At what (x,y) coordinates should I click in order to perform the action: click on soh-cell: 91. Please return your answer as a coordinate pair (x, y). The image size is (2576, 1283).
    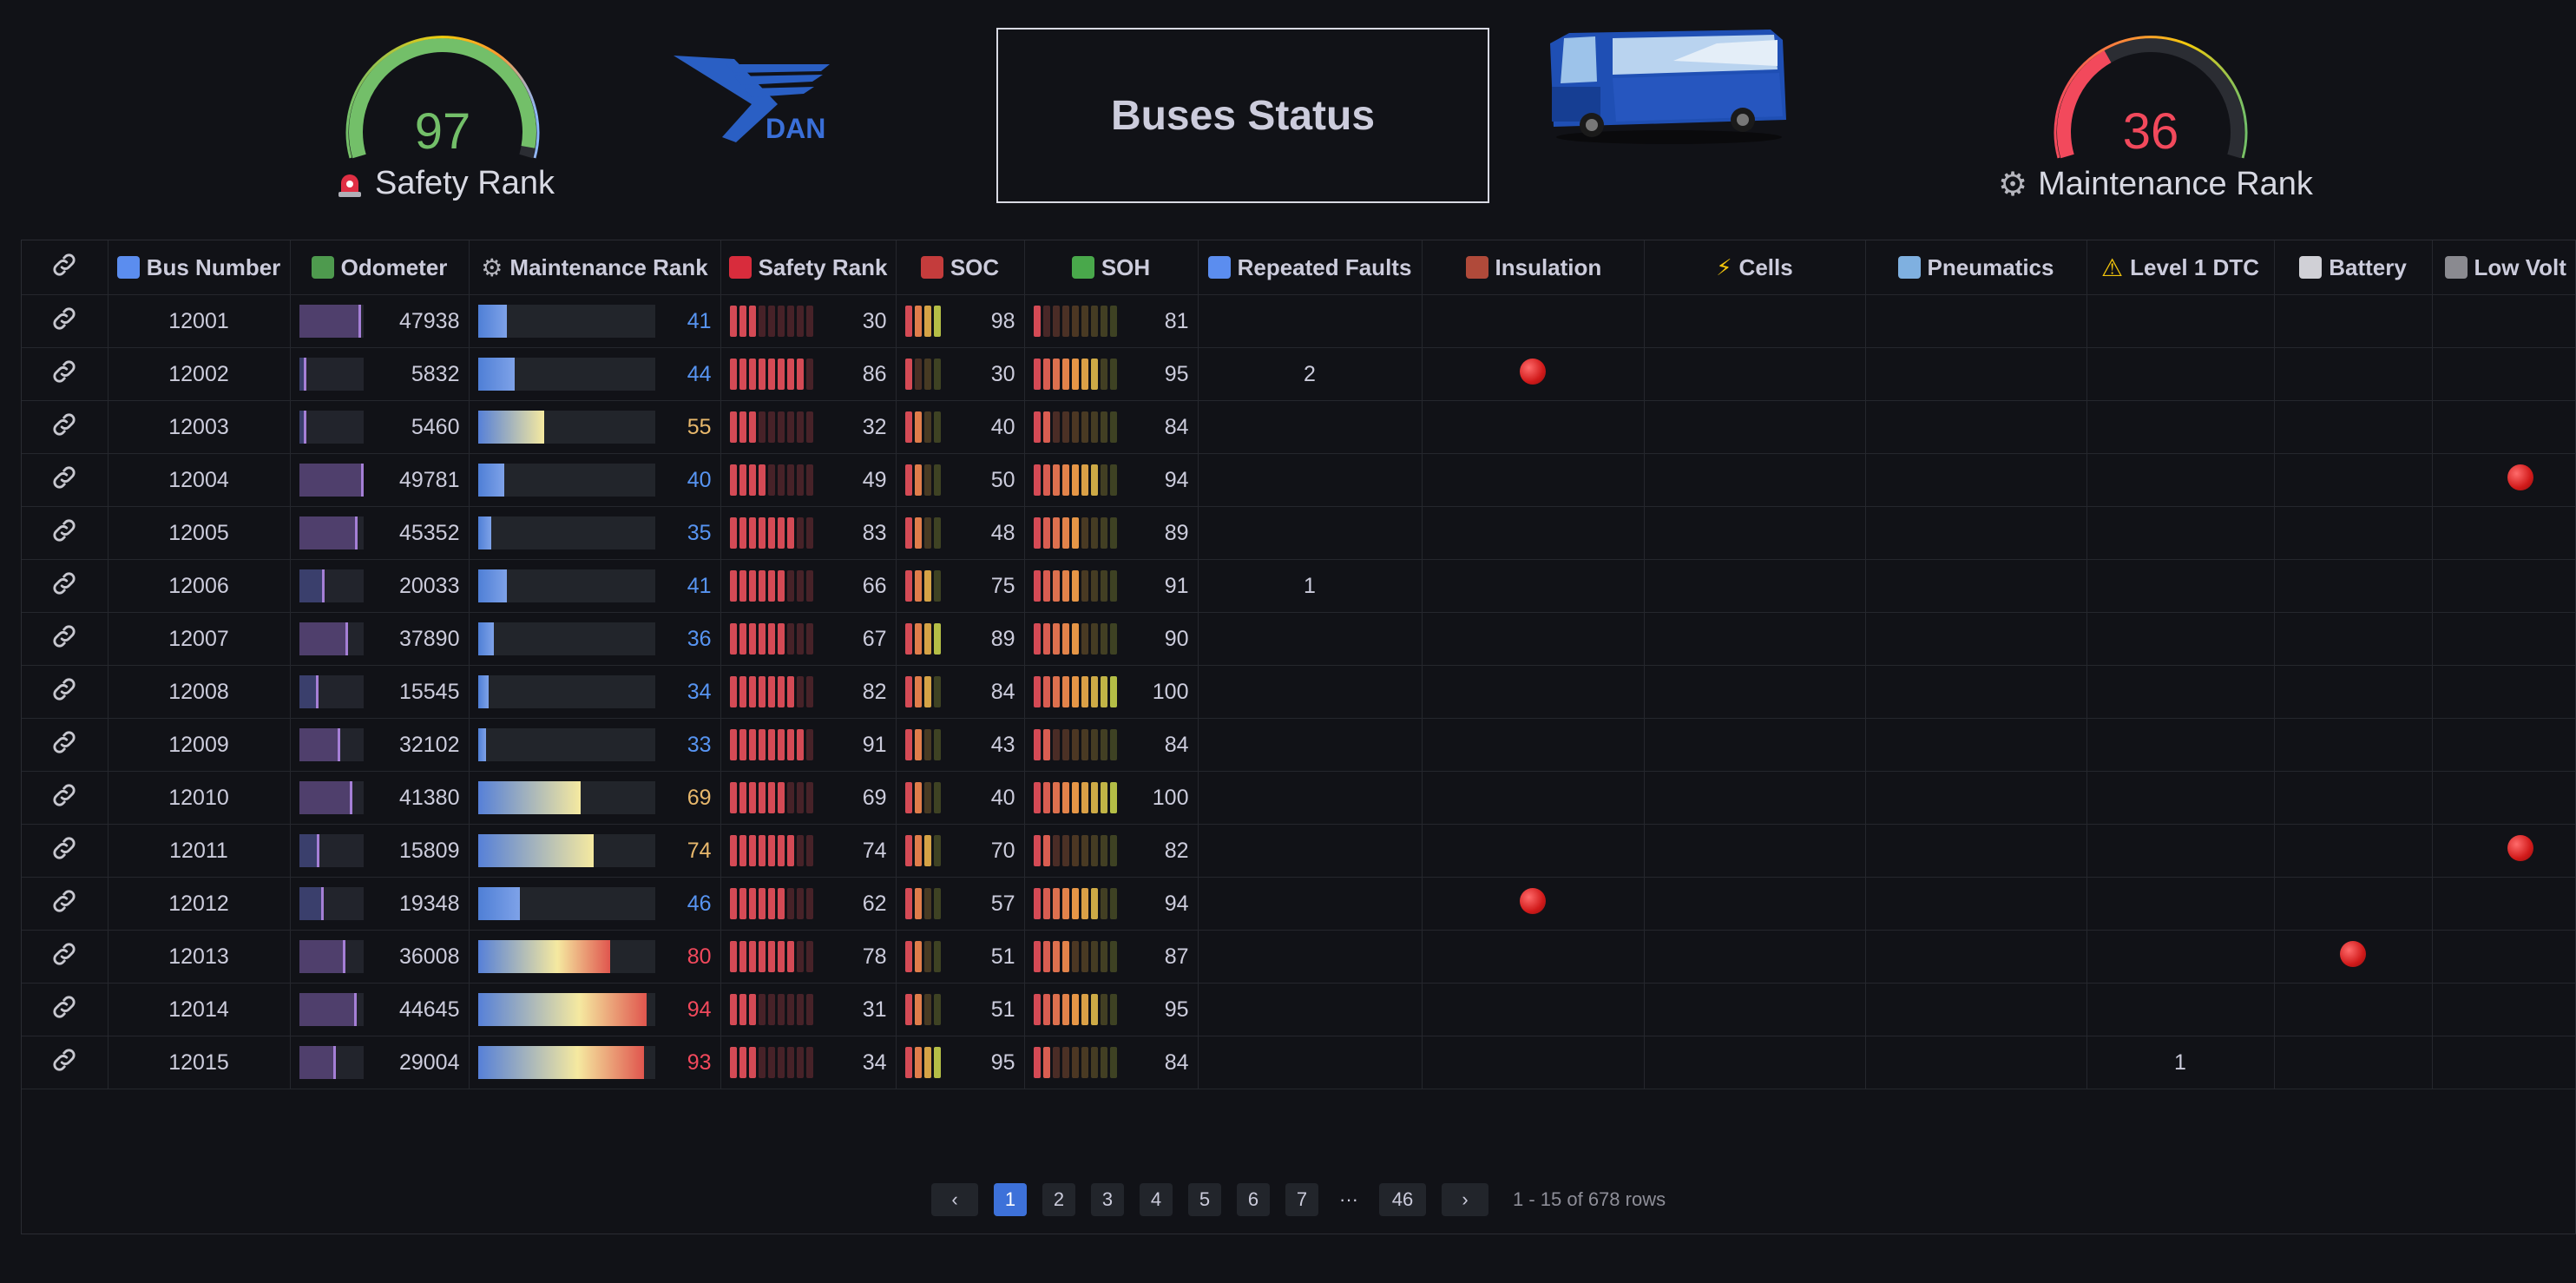
    Looking at the image, I should click on (1111, 586).